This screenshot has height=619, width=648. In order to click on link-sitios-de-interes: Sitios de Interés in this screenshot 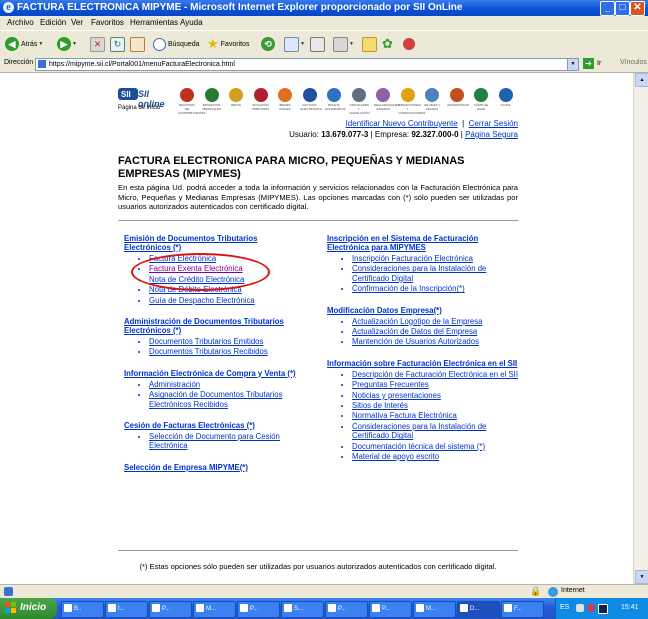, I will do `click(380, 405)`.